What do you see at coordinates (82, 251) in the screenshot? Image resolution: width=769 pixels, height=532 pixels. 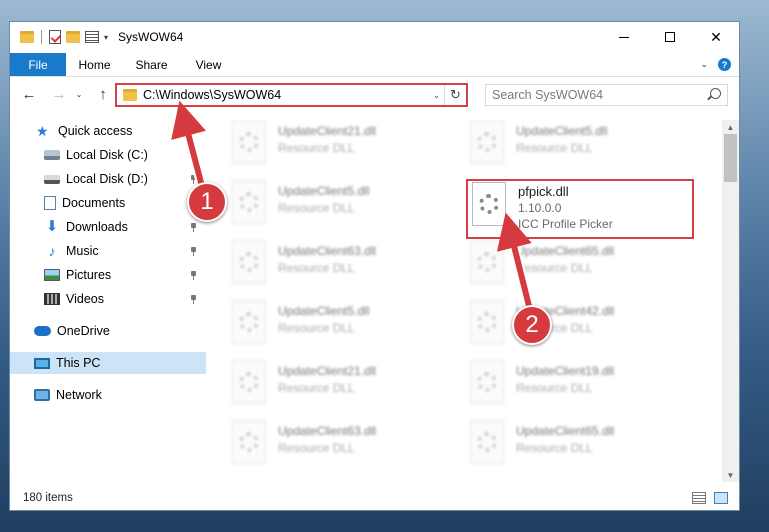 I see `sidebar-item-label: Music` at bounding box center [82, 251].